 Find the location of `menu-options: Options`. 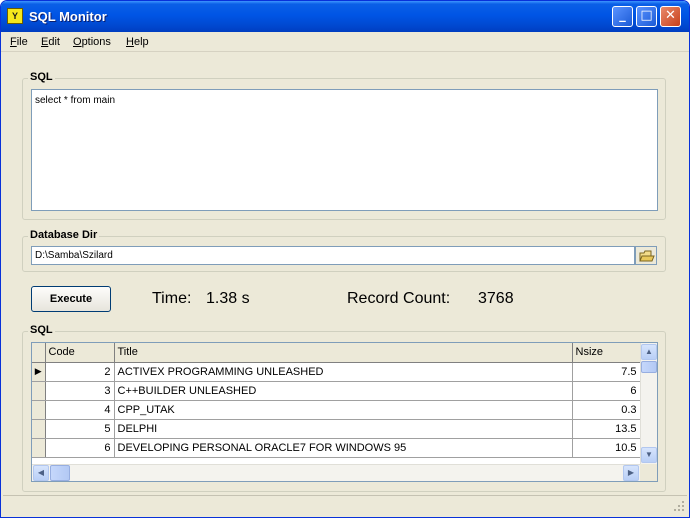

menu-options: Options is located at coordinates (92, 42).